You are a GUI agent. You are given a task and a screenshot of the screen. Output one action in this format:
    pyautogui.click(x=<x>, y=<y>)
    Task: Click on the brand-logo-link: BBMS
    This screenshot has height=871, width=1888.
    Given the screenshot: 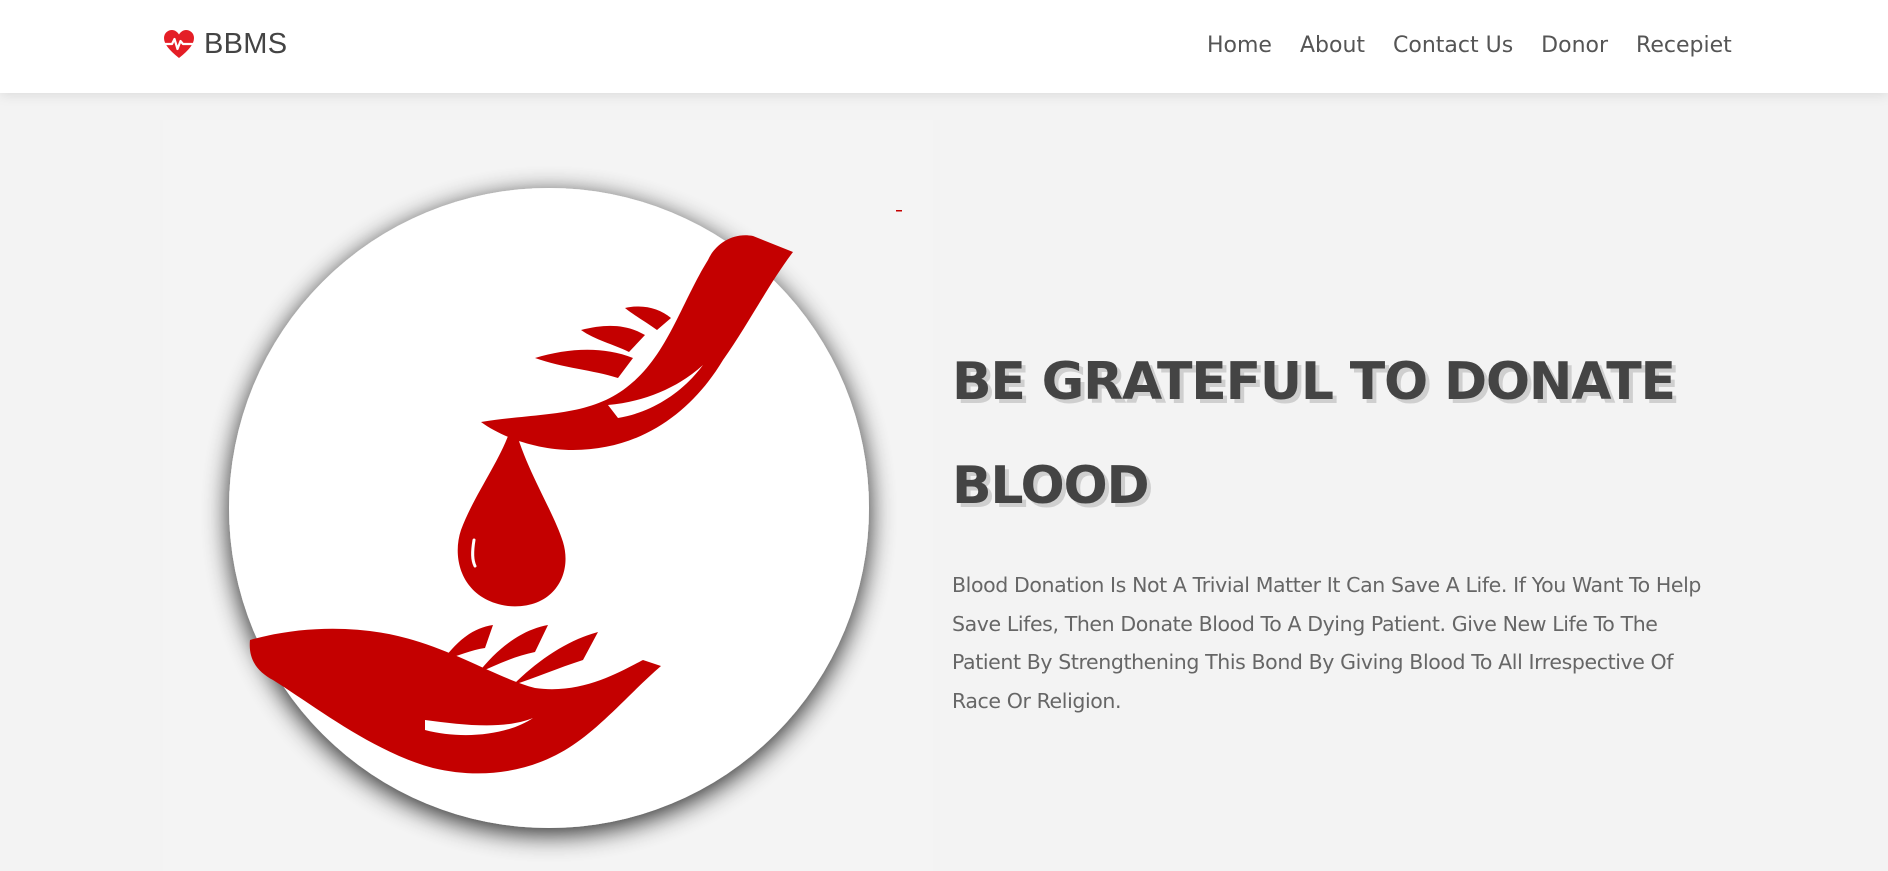 What is the action you would take?
    pyautogui.click(x=225, y=44)
    